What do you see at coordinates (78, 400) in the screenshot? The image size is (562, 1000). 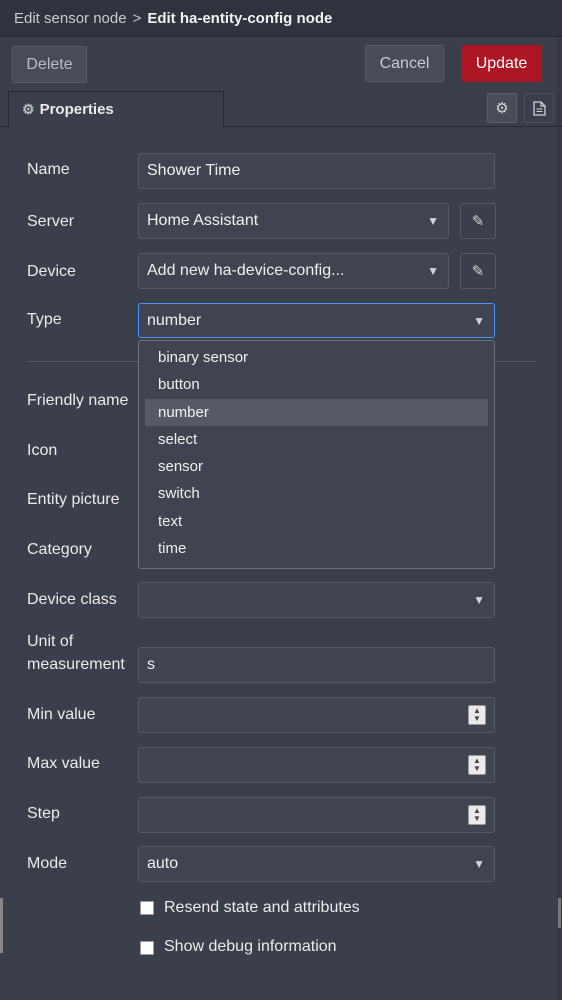 I see `friendly-name-label: Friendly name` at bounding box center [78, 400].